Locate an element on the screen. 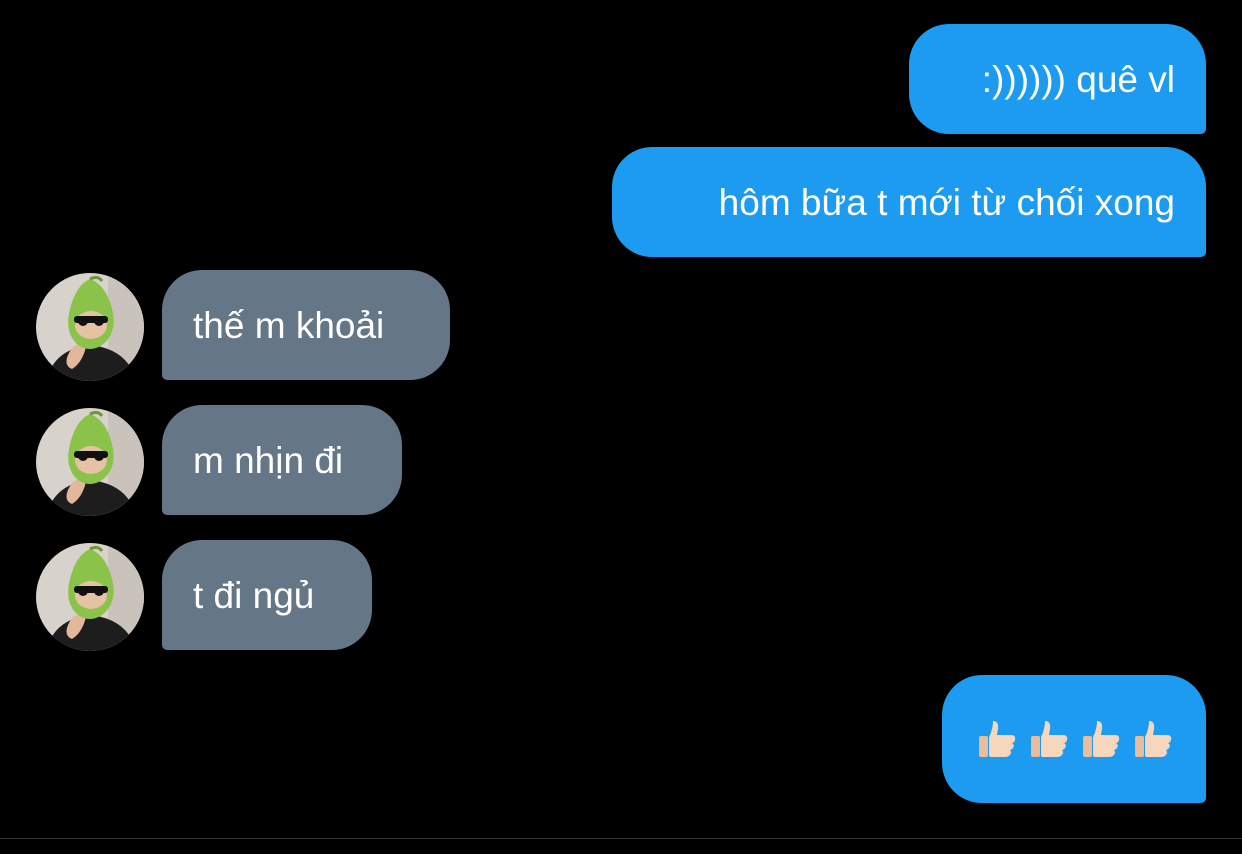  emoji-group is located at coordinates (1075, 739).